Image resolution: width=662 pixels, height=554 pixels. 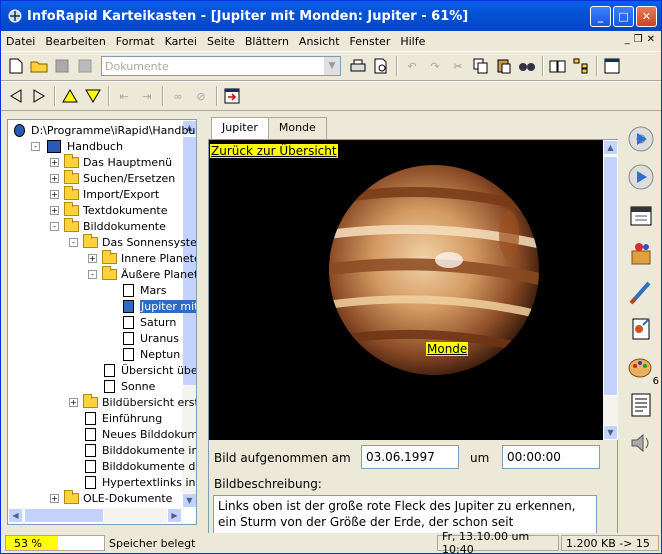 I want to click on maximize-button: □, so click(x=623, y=16).